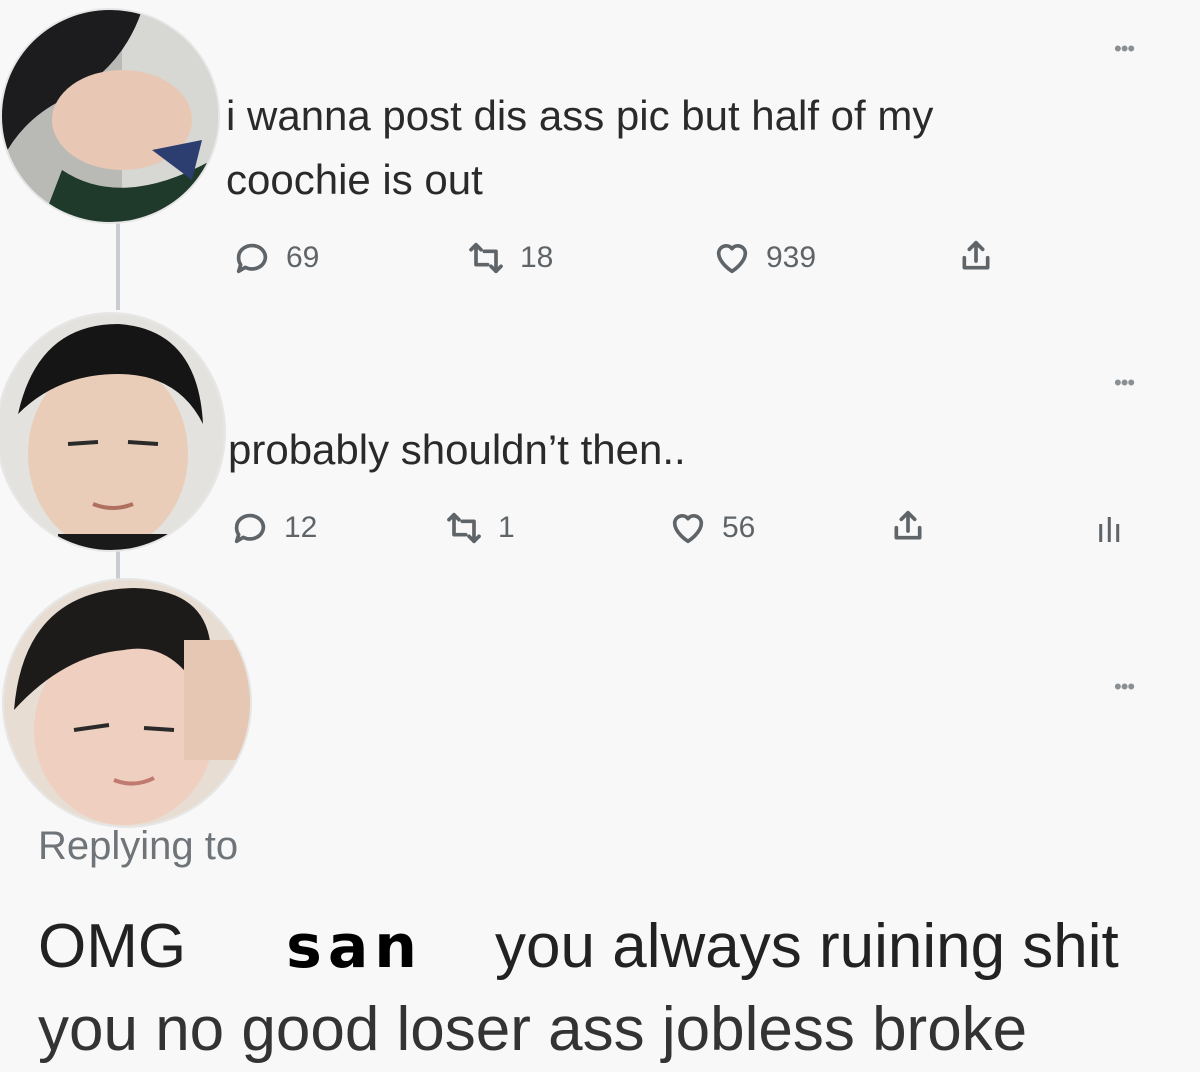 Image resolution: width=1200 pixels, height=1072 pixels. What do you see at coordinates (807, 946) in the screenshot?
I see `reply-text-end: you always ruining shit` at bounding box center [807, 946].